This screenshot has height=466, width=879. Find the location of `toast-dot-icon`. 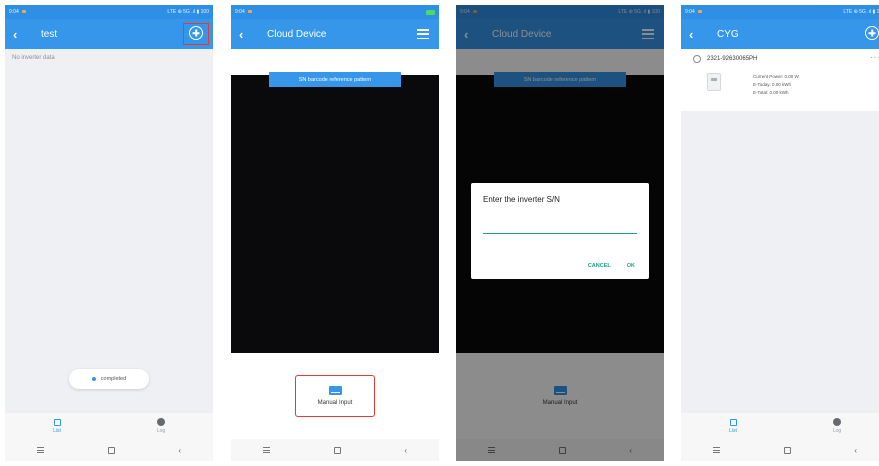

toast-dot-icon is located at coordinates (93, 379).